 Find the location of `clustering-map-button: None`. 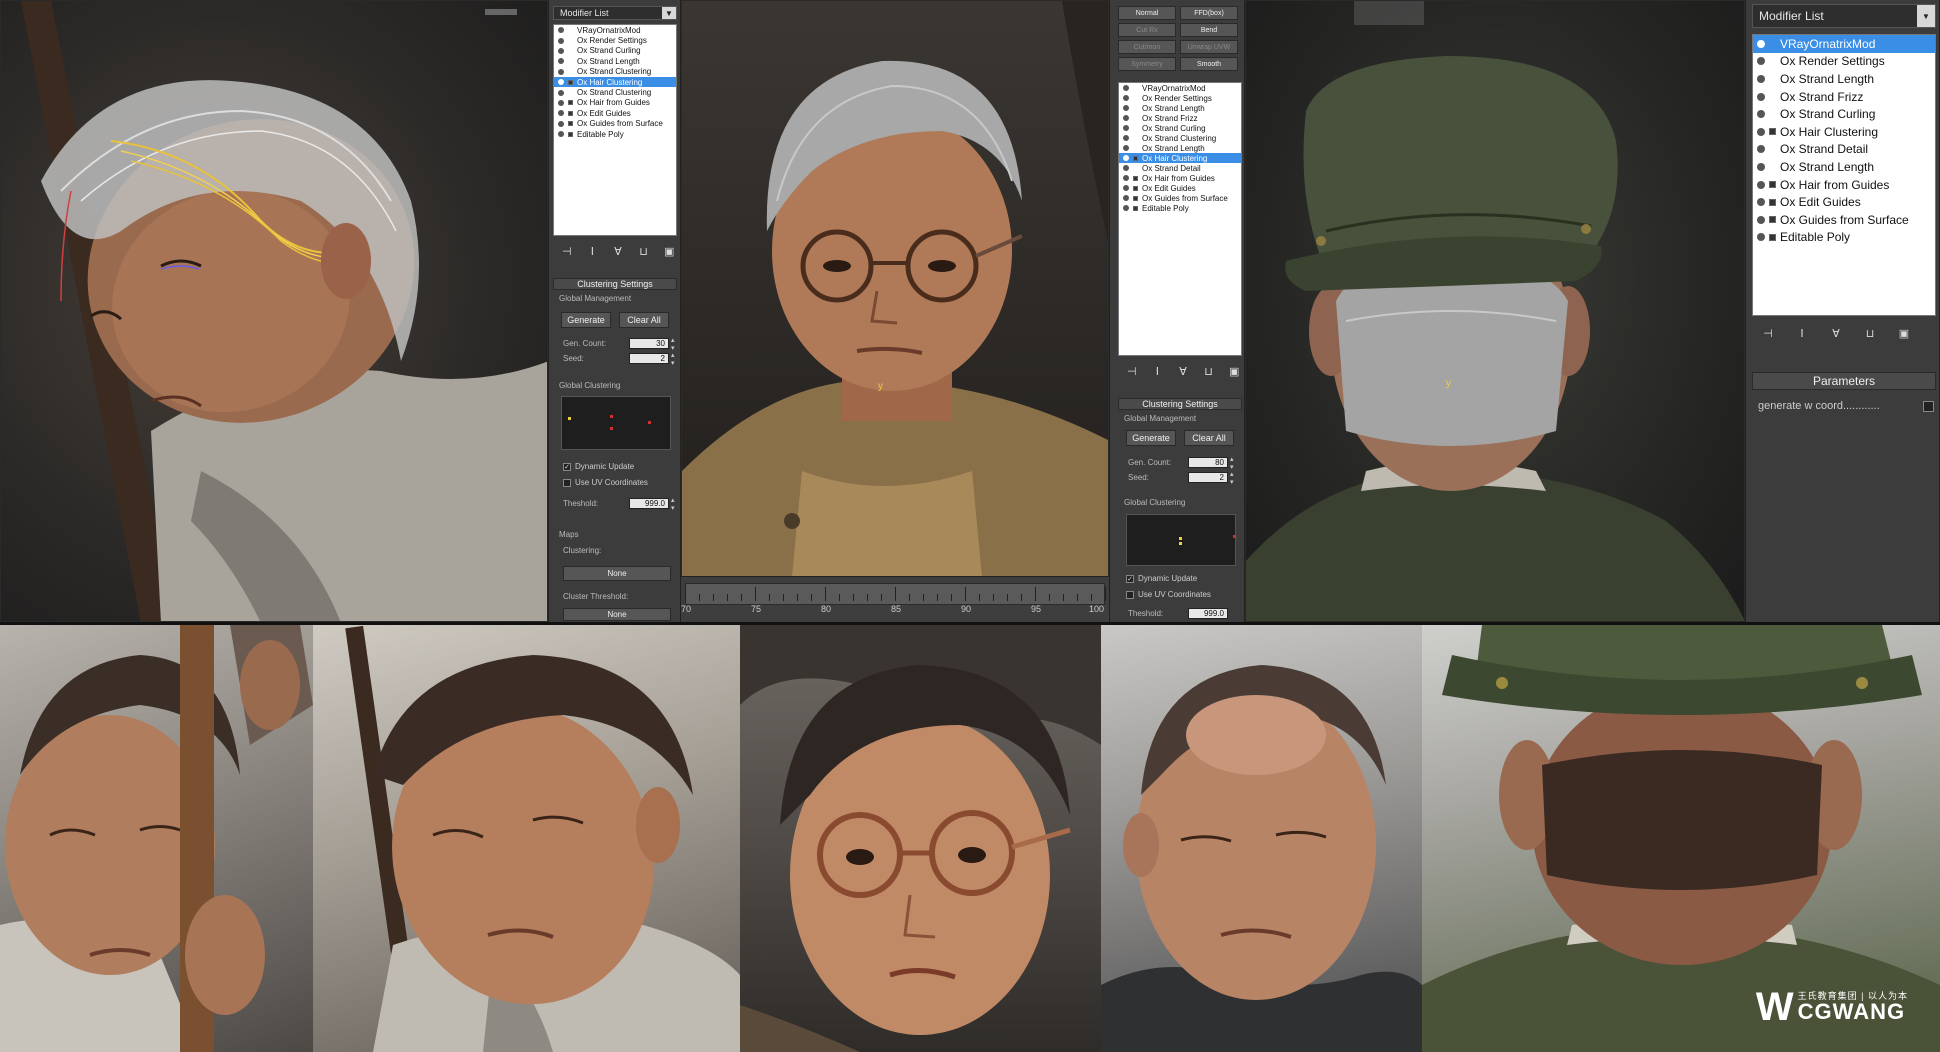

clustering-map-button: None is located at coordinates (617, 573).